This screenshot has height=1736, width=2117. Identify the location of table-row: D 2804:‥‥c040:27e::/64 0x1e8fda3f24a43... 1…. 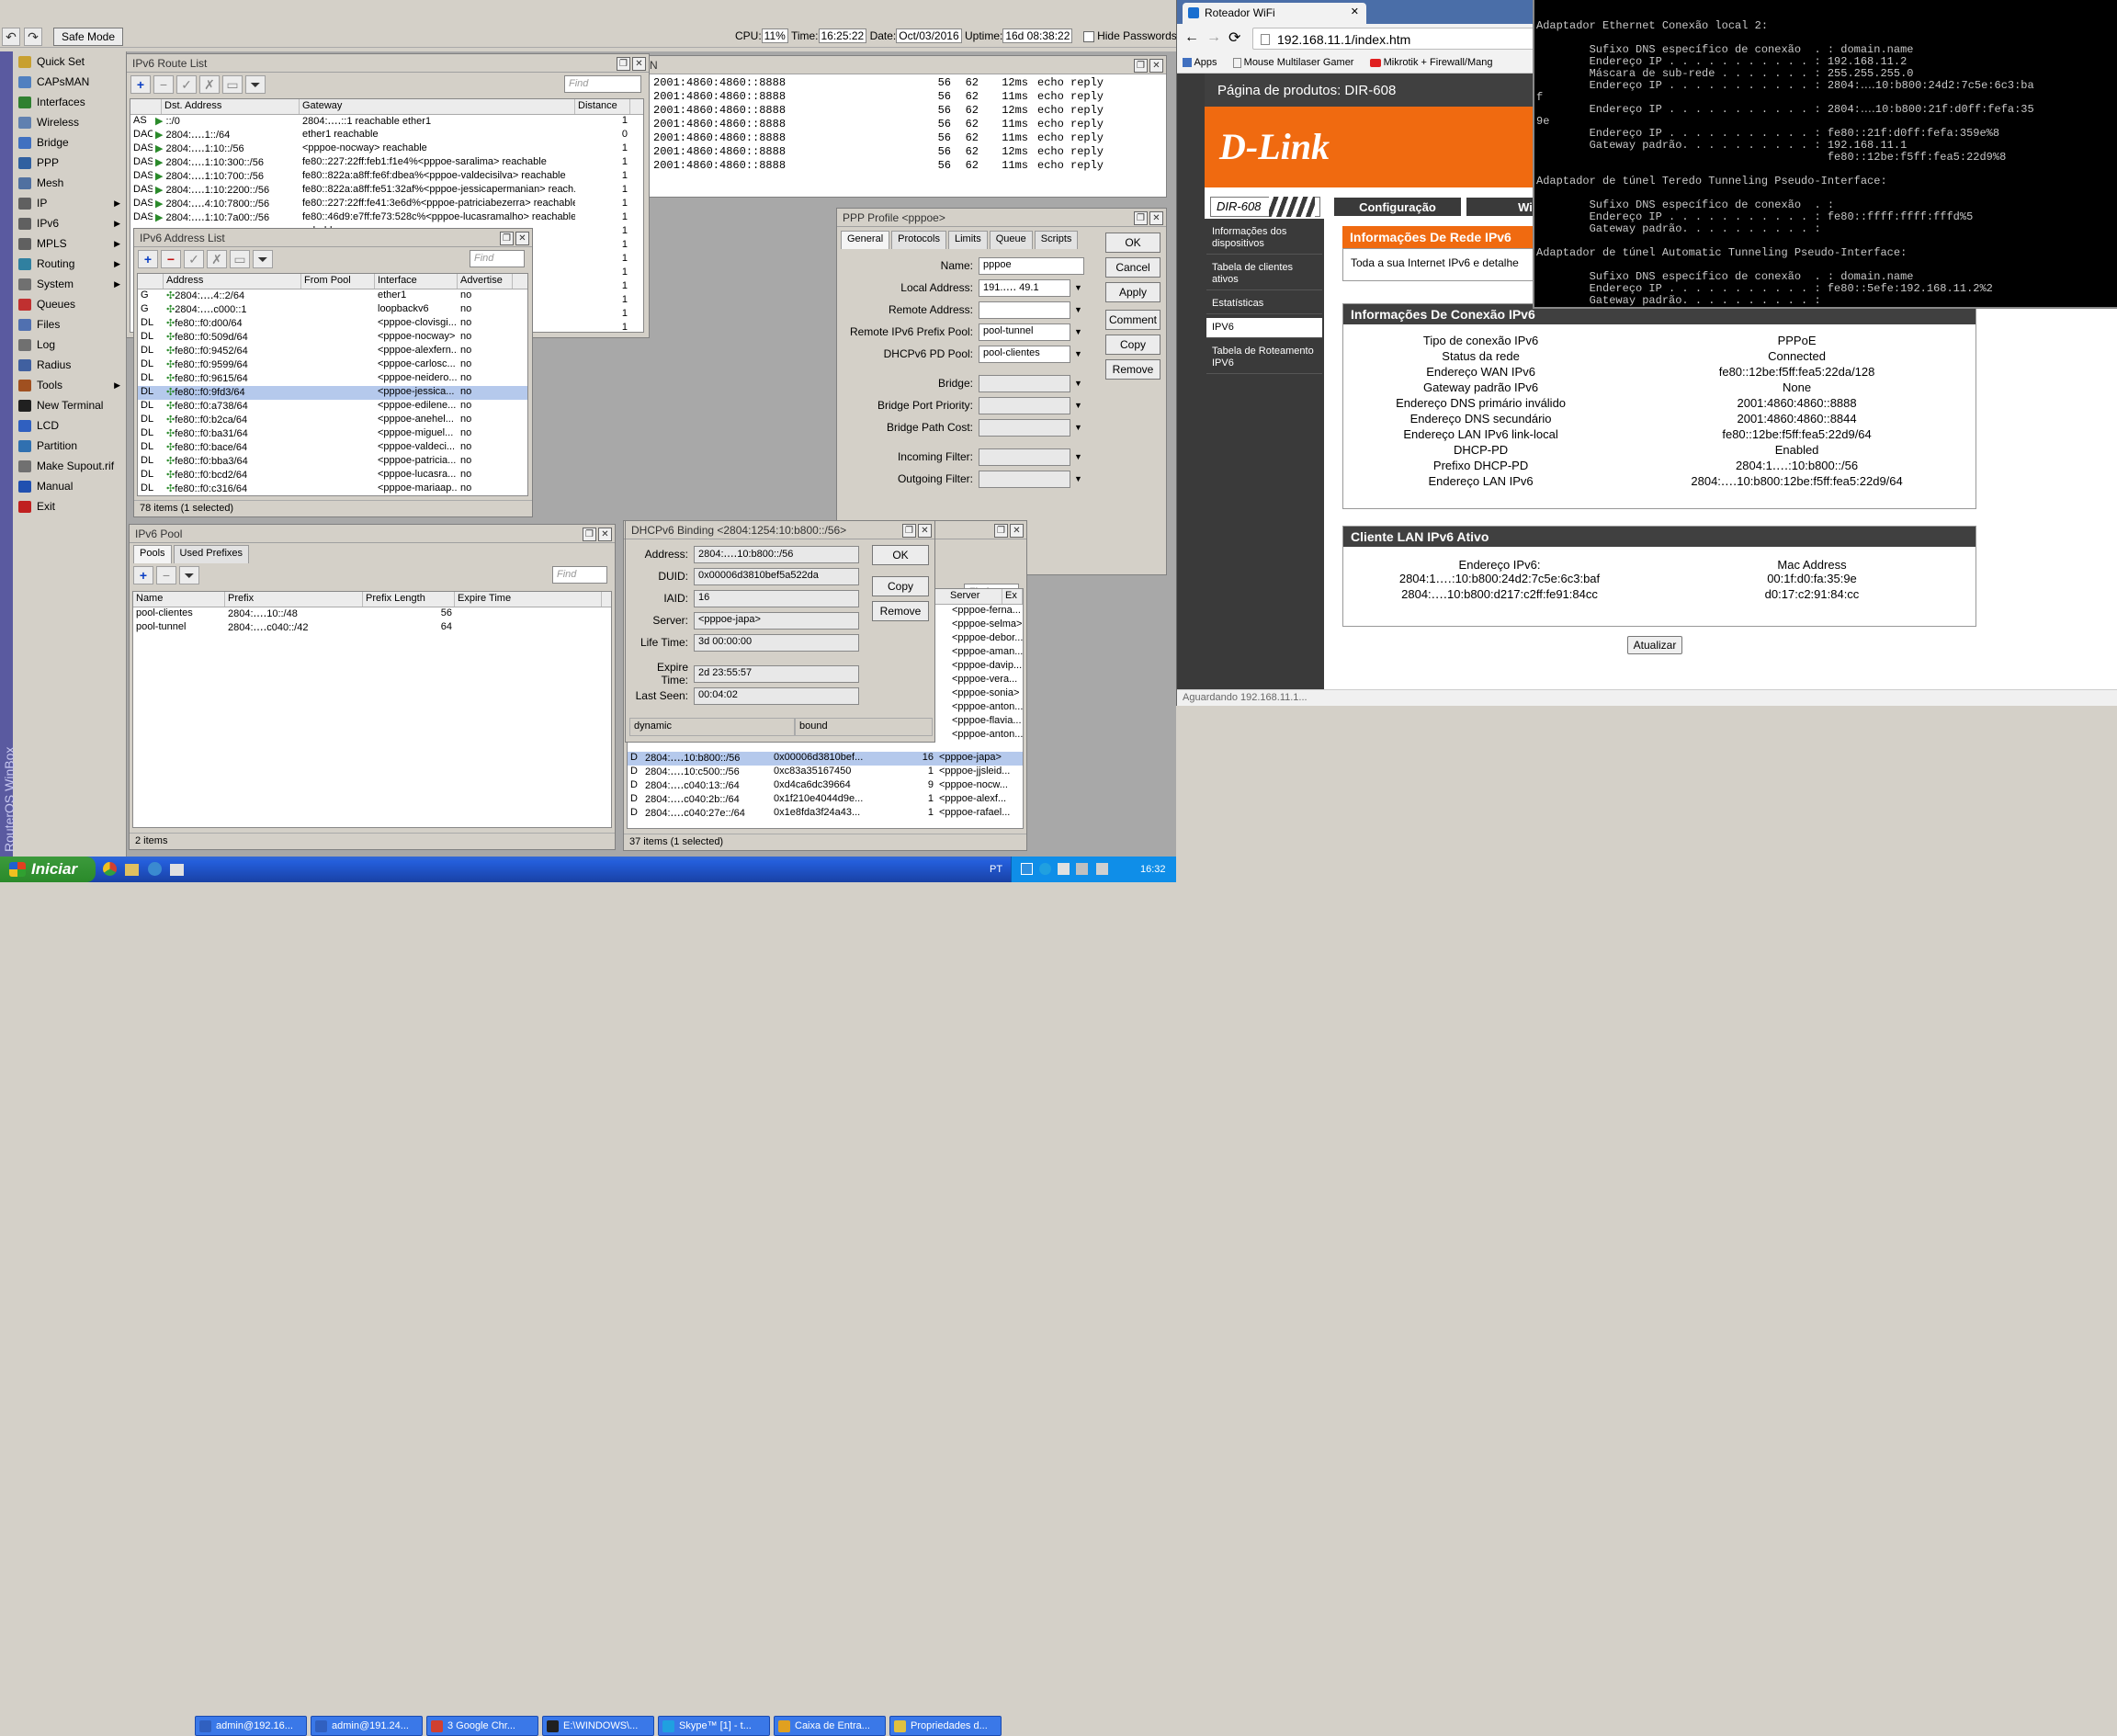
(825, 814).